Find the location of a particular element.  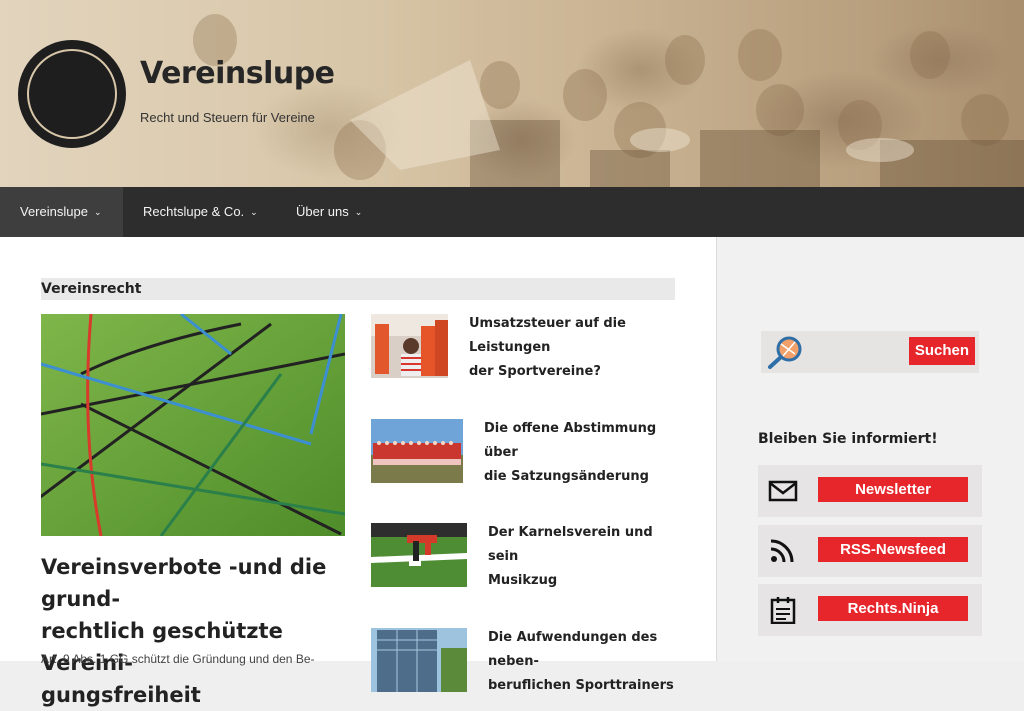

nav-item-ueber-uns: Über uns ⌄ is located at coordinates (329, 212).